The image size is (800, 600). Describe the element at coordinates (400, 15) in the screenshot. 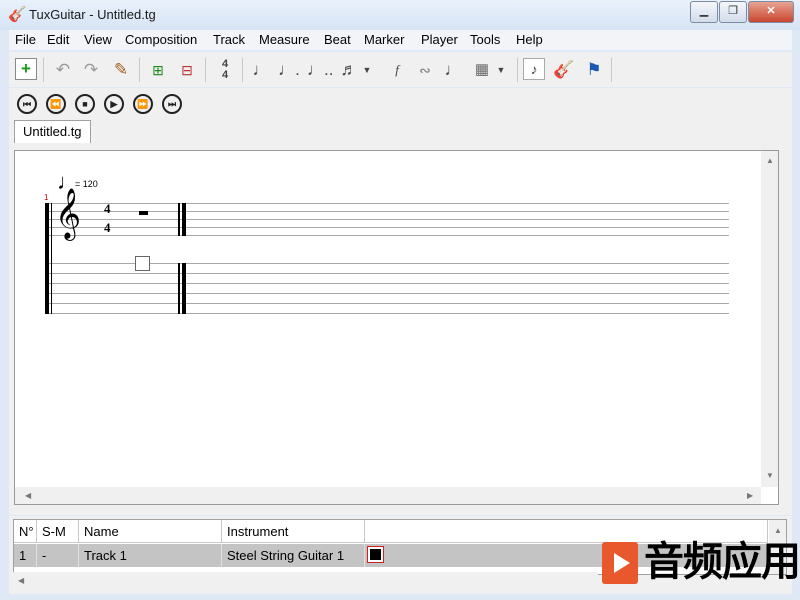

I see `title-bar: 🎸 TuxGuitar - Untitled.tg ▁ ❐ ✕` at that location.